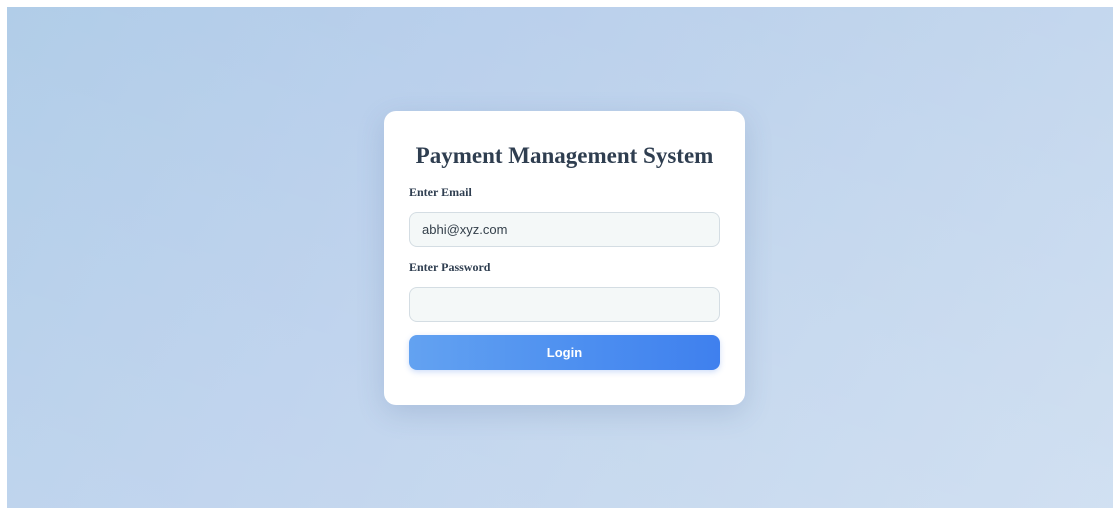 Image resolution: width=1113 pixels, height=508 pixels. I want to click on page-title: Payment Management System, so click(564, 155).